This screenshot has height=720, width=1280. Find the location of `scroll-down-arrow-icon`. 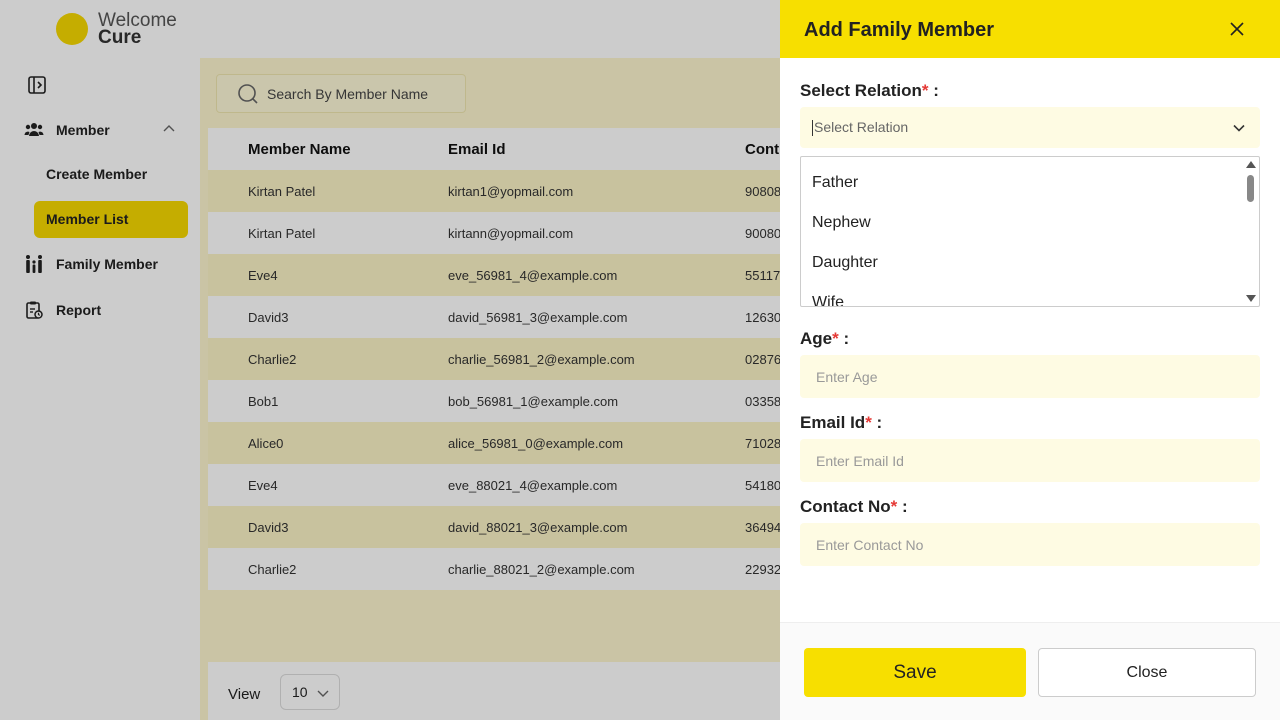

scroll-down-arrow-icon is located at coordinates (1251, 298).